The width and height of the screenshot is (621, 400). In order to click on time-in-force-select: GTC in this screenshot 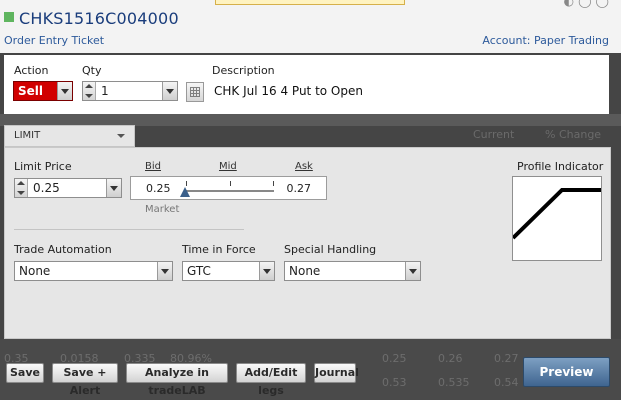, I will do `click(228, 271)`.